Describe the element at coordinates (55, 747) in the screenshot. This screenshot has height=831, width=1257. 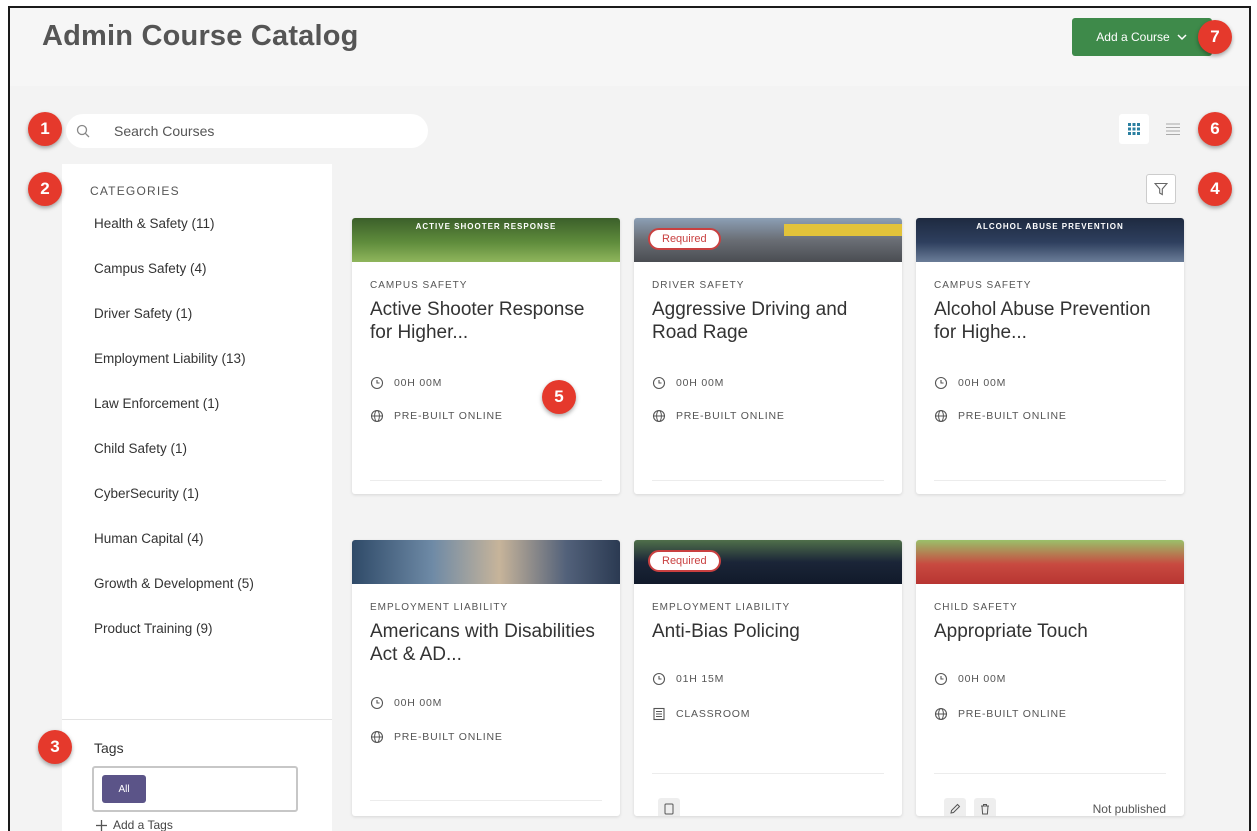
I see `step-marker-3: 3` at that location.